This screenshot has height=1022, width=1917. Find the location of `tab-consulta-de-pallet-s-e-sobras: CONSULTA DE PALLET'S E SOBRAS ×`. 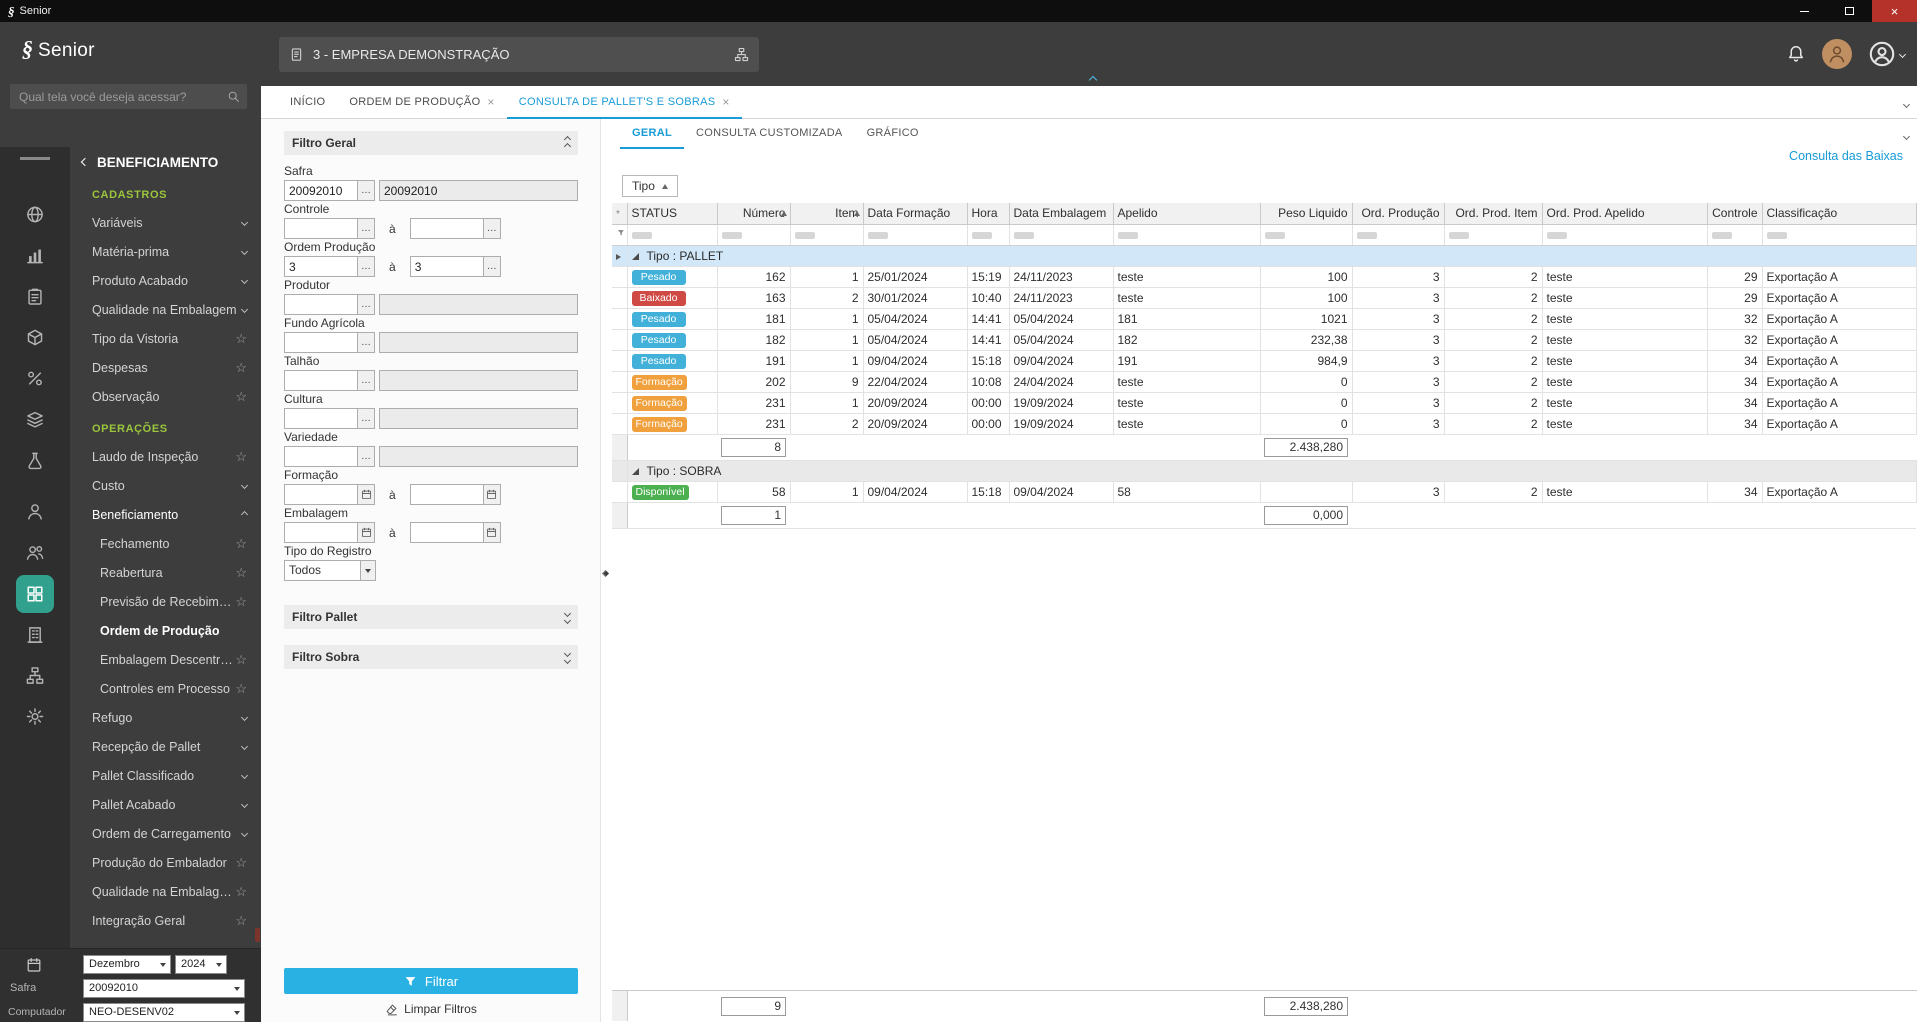

tab-consulta-de-pallet-s-e-sobras: CONSULTA DE PALLET'S E SOBRAS × is located at coordinates (624, 102).